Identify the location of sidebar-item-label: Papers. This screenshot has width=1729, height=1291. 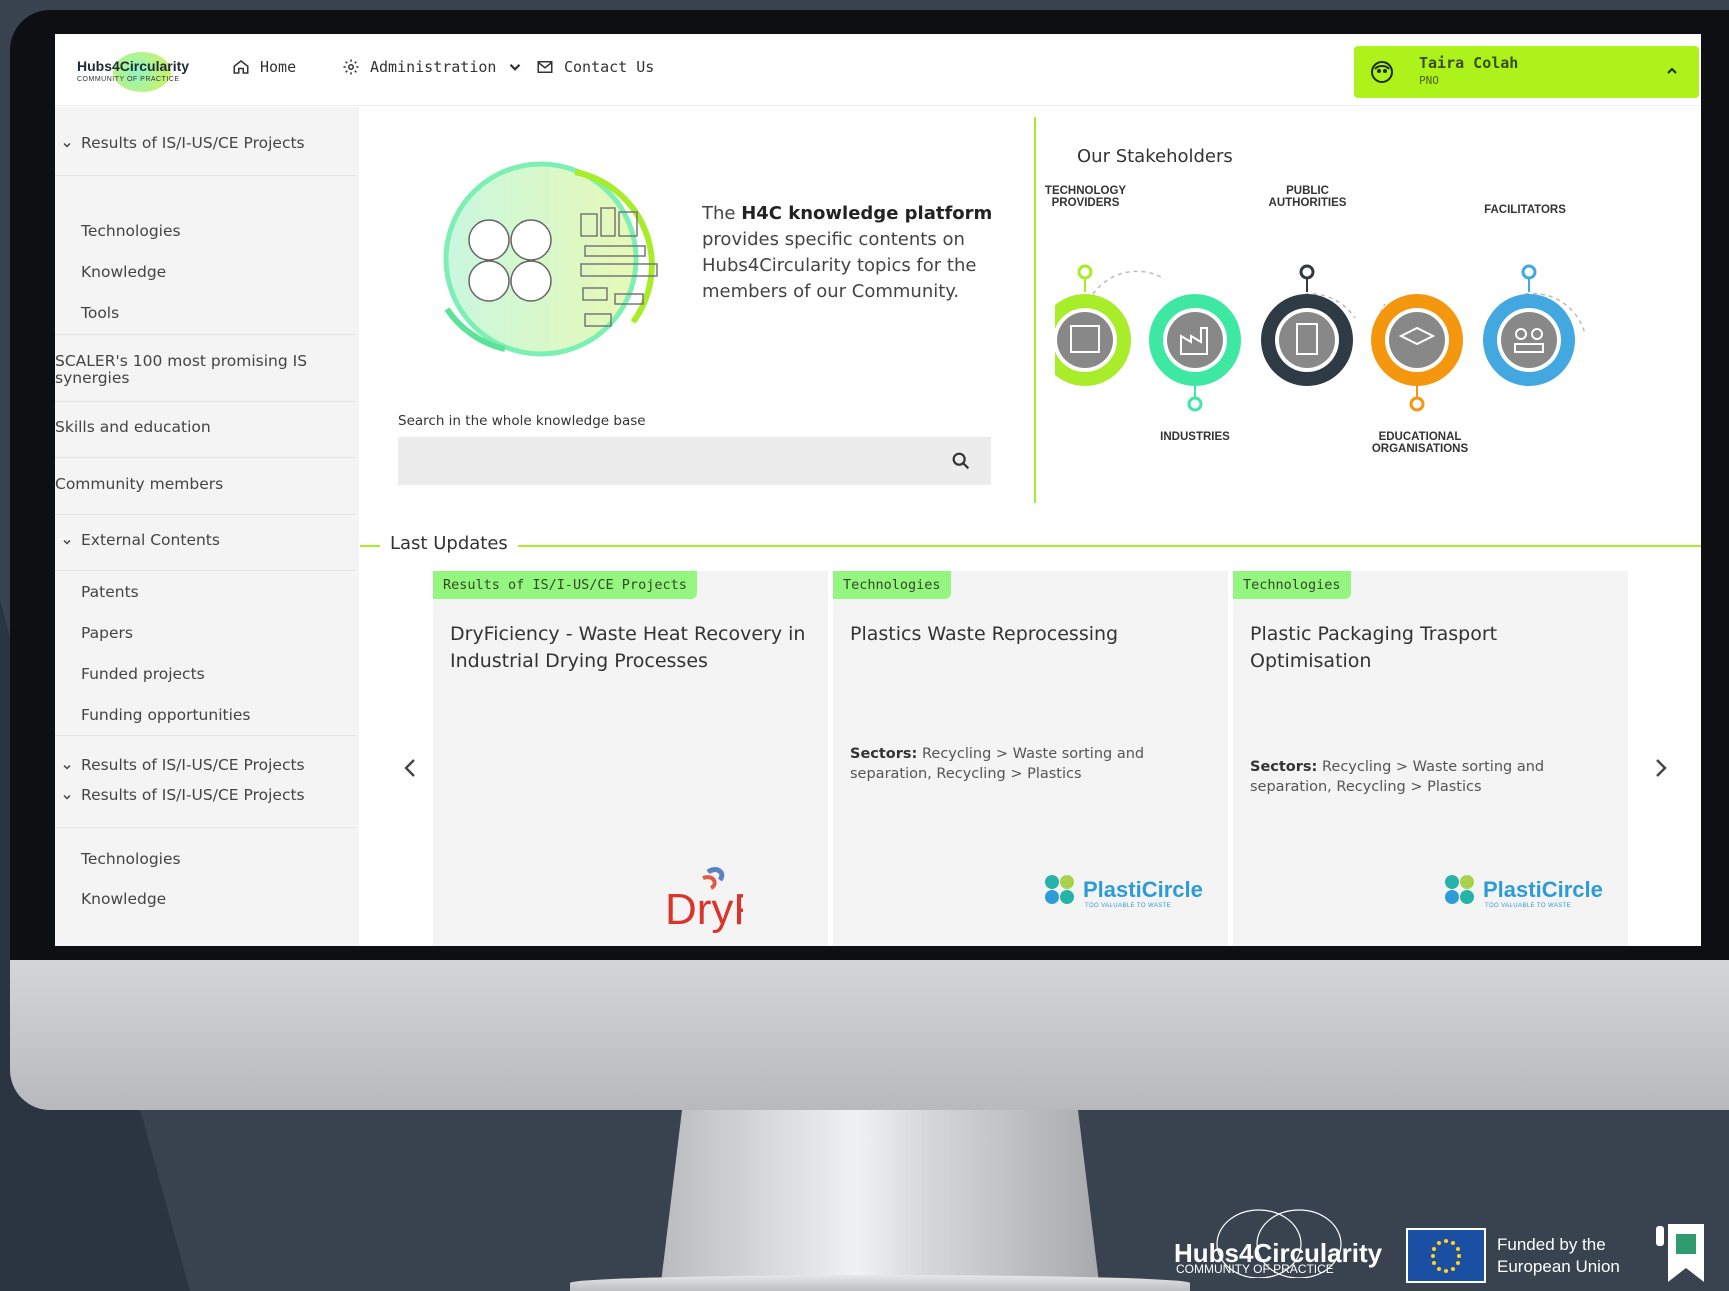
(107, 633).